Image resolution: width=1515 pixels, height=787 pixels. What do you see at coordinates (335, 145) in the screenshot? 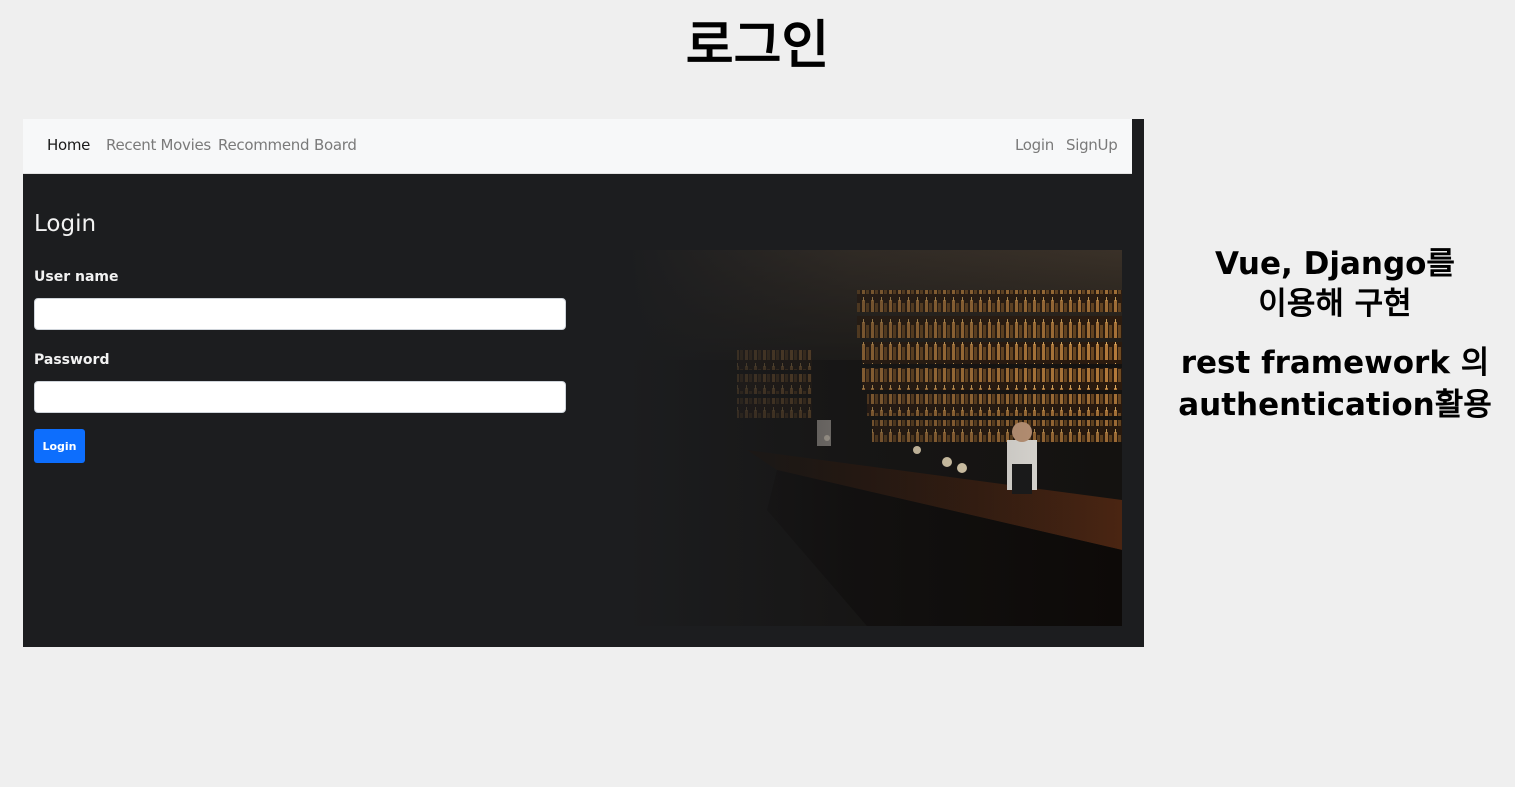
I see `nav-board-link: Board` at bounding box center [335, 145].